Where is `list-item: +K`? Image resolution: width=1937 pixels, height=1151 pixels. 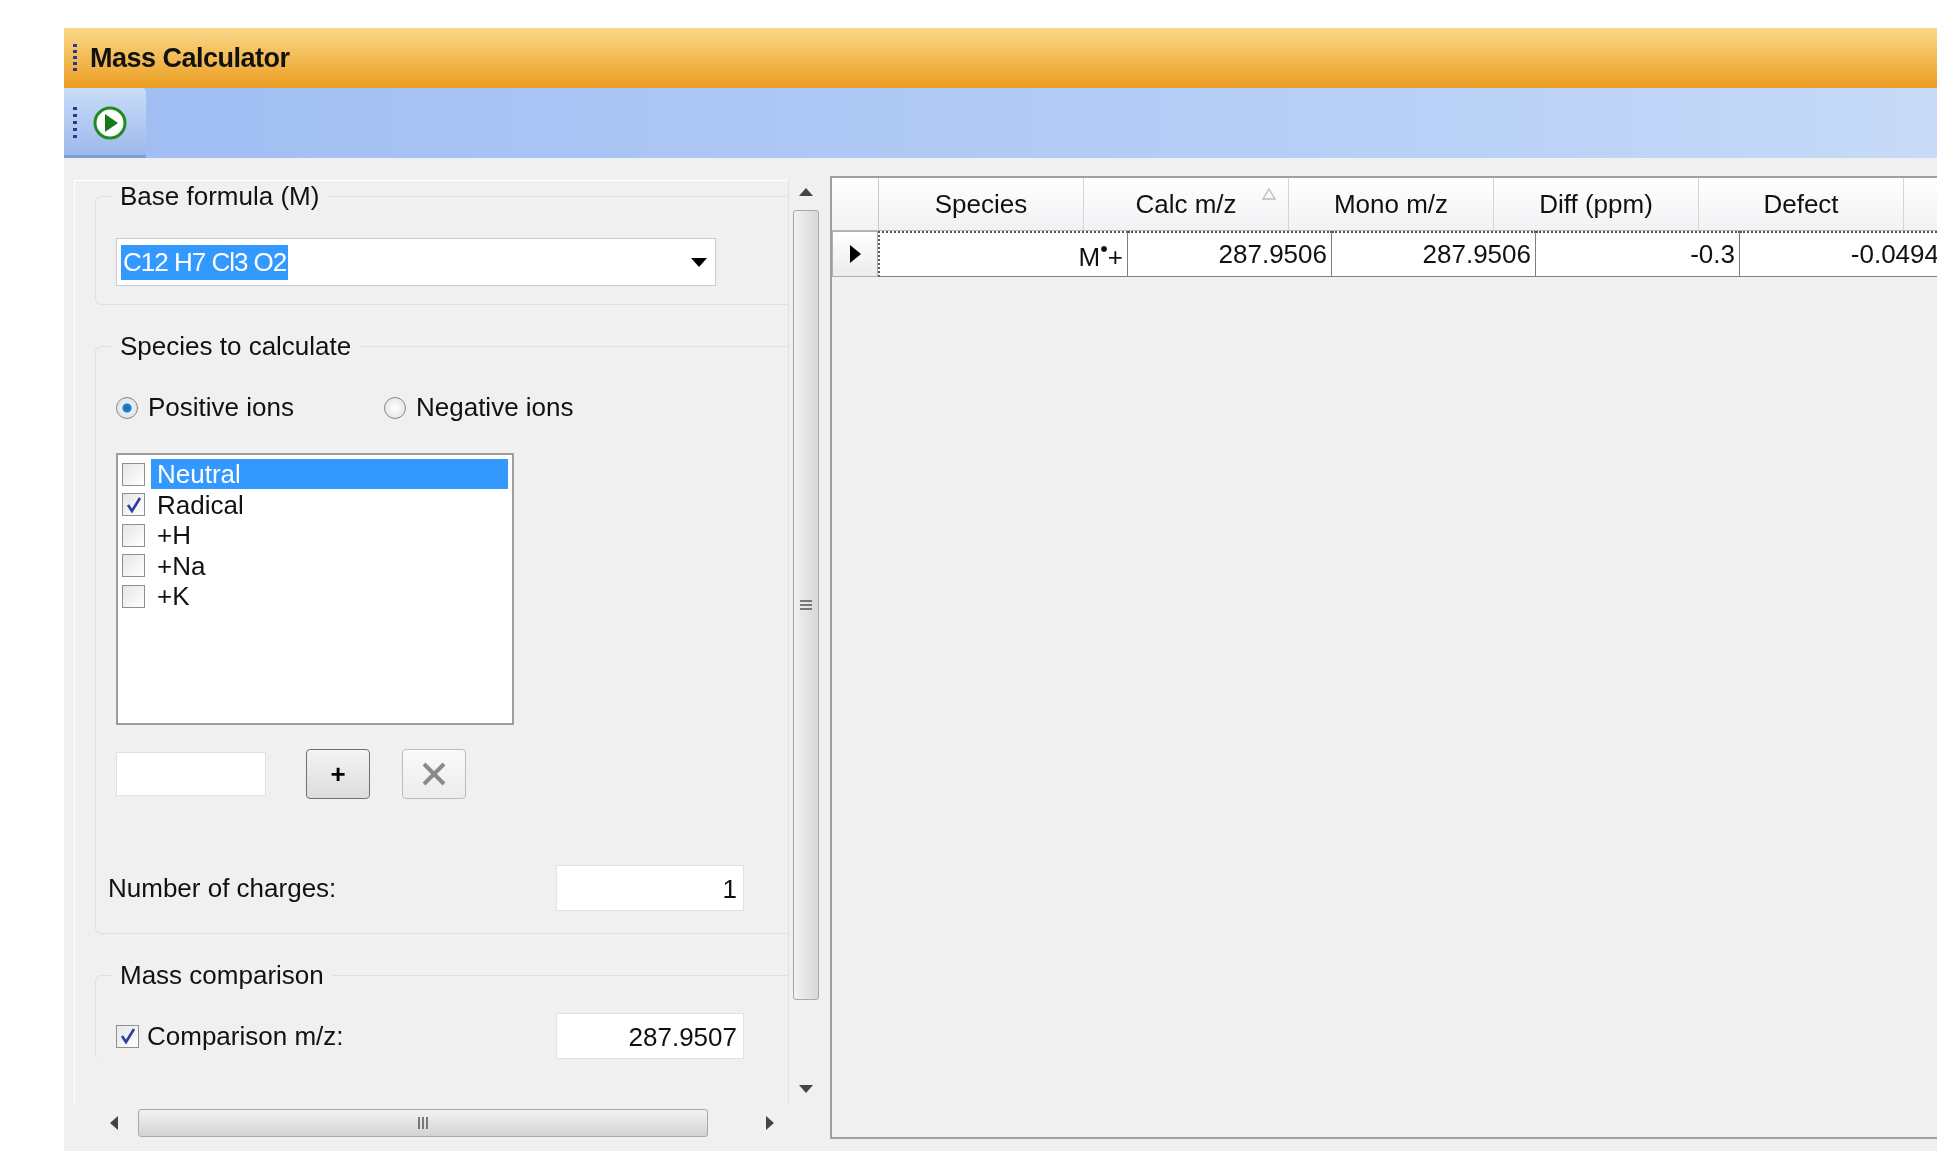
list-item: +K is located at coordinates (329, 596).